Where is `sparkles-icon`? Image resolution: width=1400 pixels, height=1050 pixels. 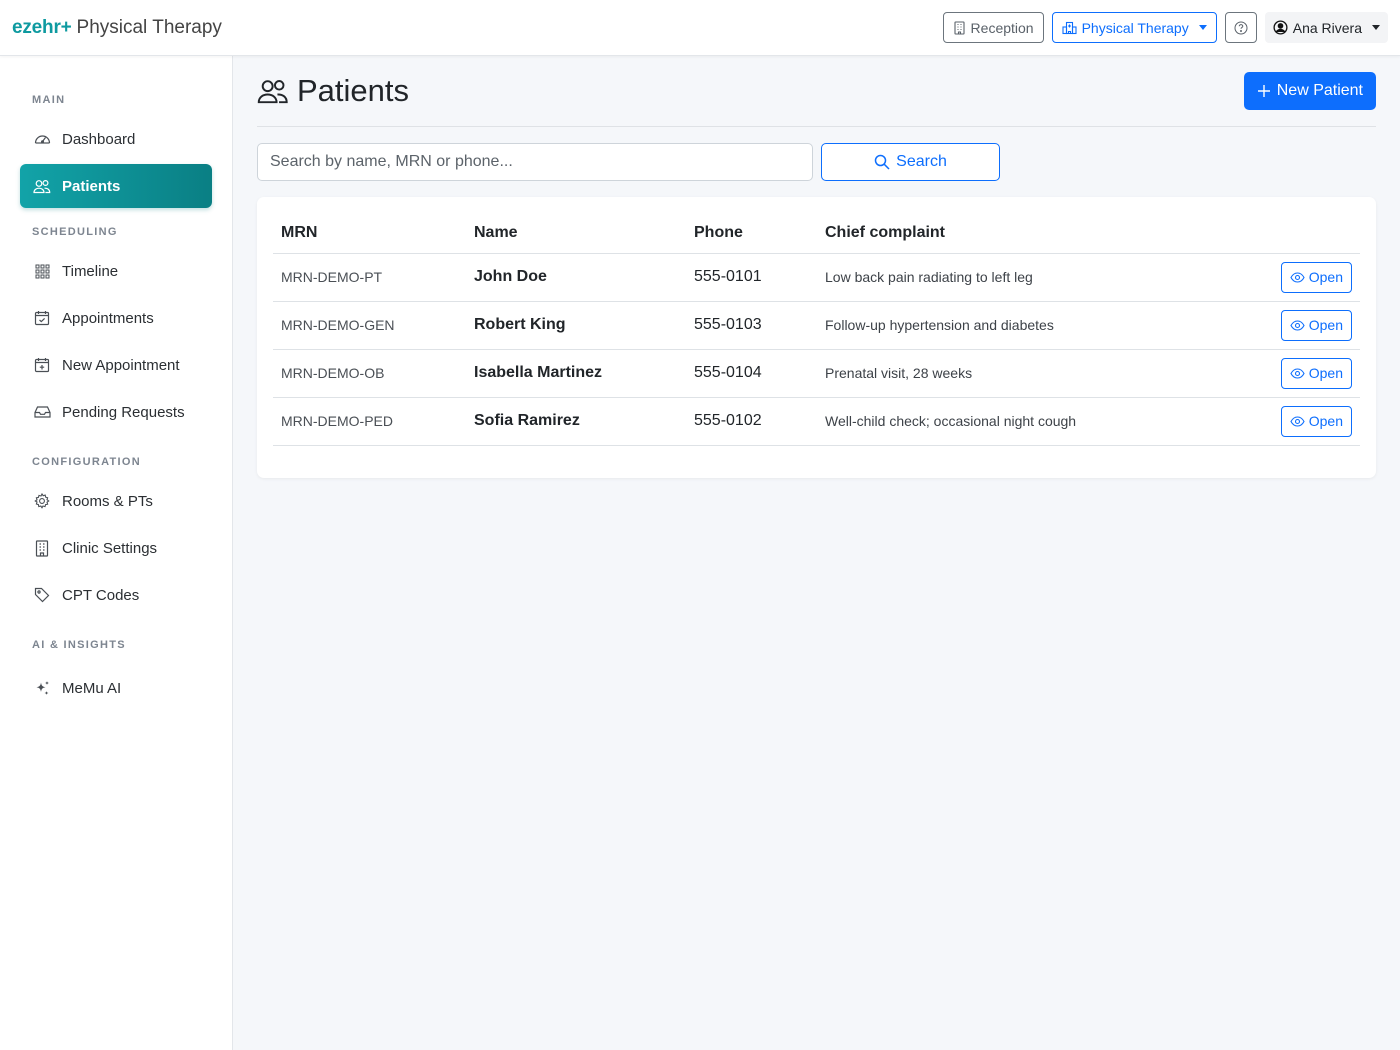 sparkles-icon is located at coordinates (42, 688).